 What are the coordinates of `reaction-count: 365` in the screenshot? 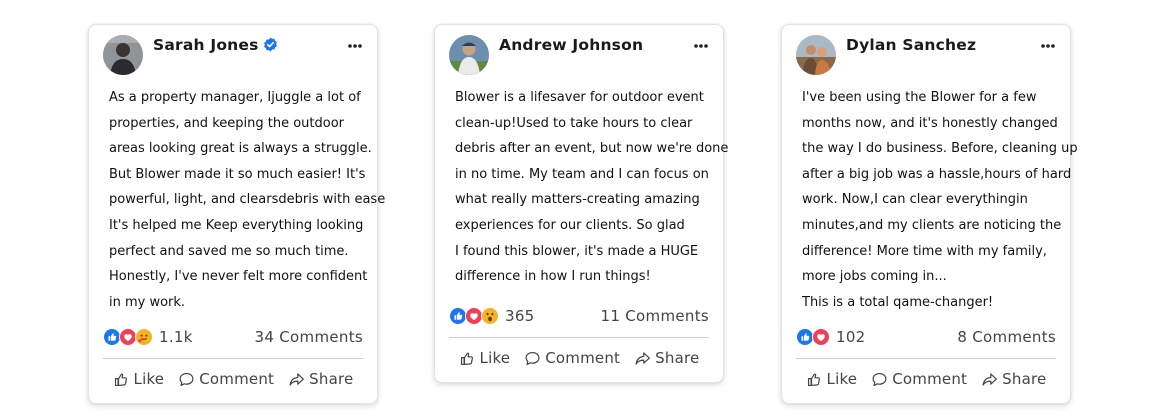 It's located at (520, 316).